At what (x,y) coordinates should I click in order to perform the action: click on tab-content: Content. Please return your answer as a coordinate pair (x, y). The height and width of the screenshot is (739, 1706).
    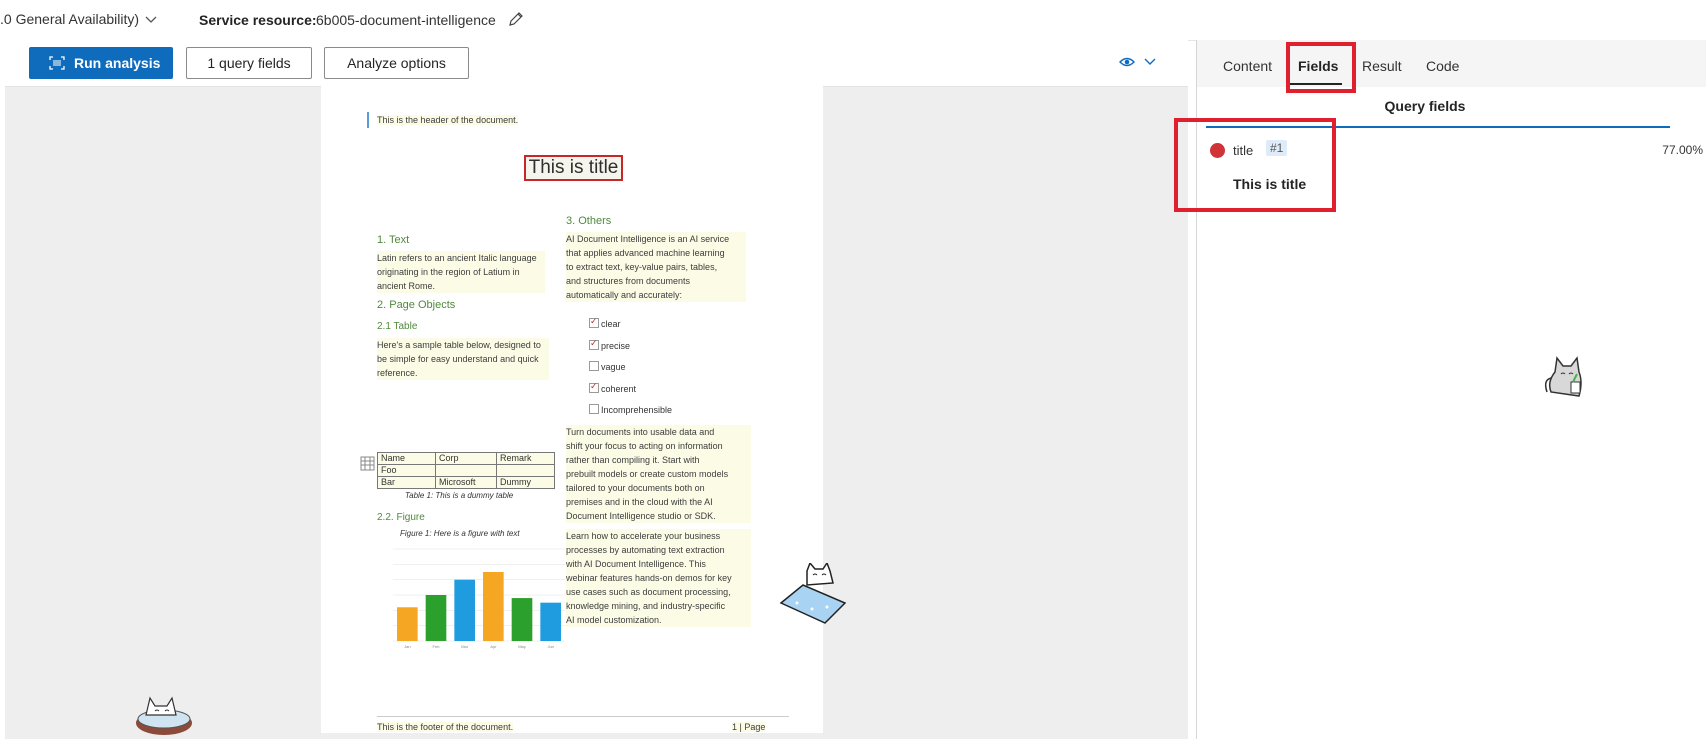
    Looking at the image, I should click on (1247, 66).